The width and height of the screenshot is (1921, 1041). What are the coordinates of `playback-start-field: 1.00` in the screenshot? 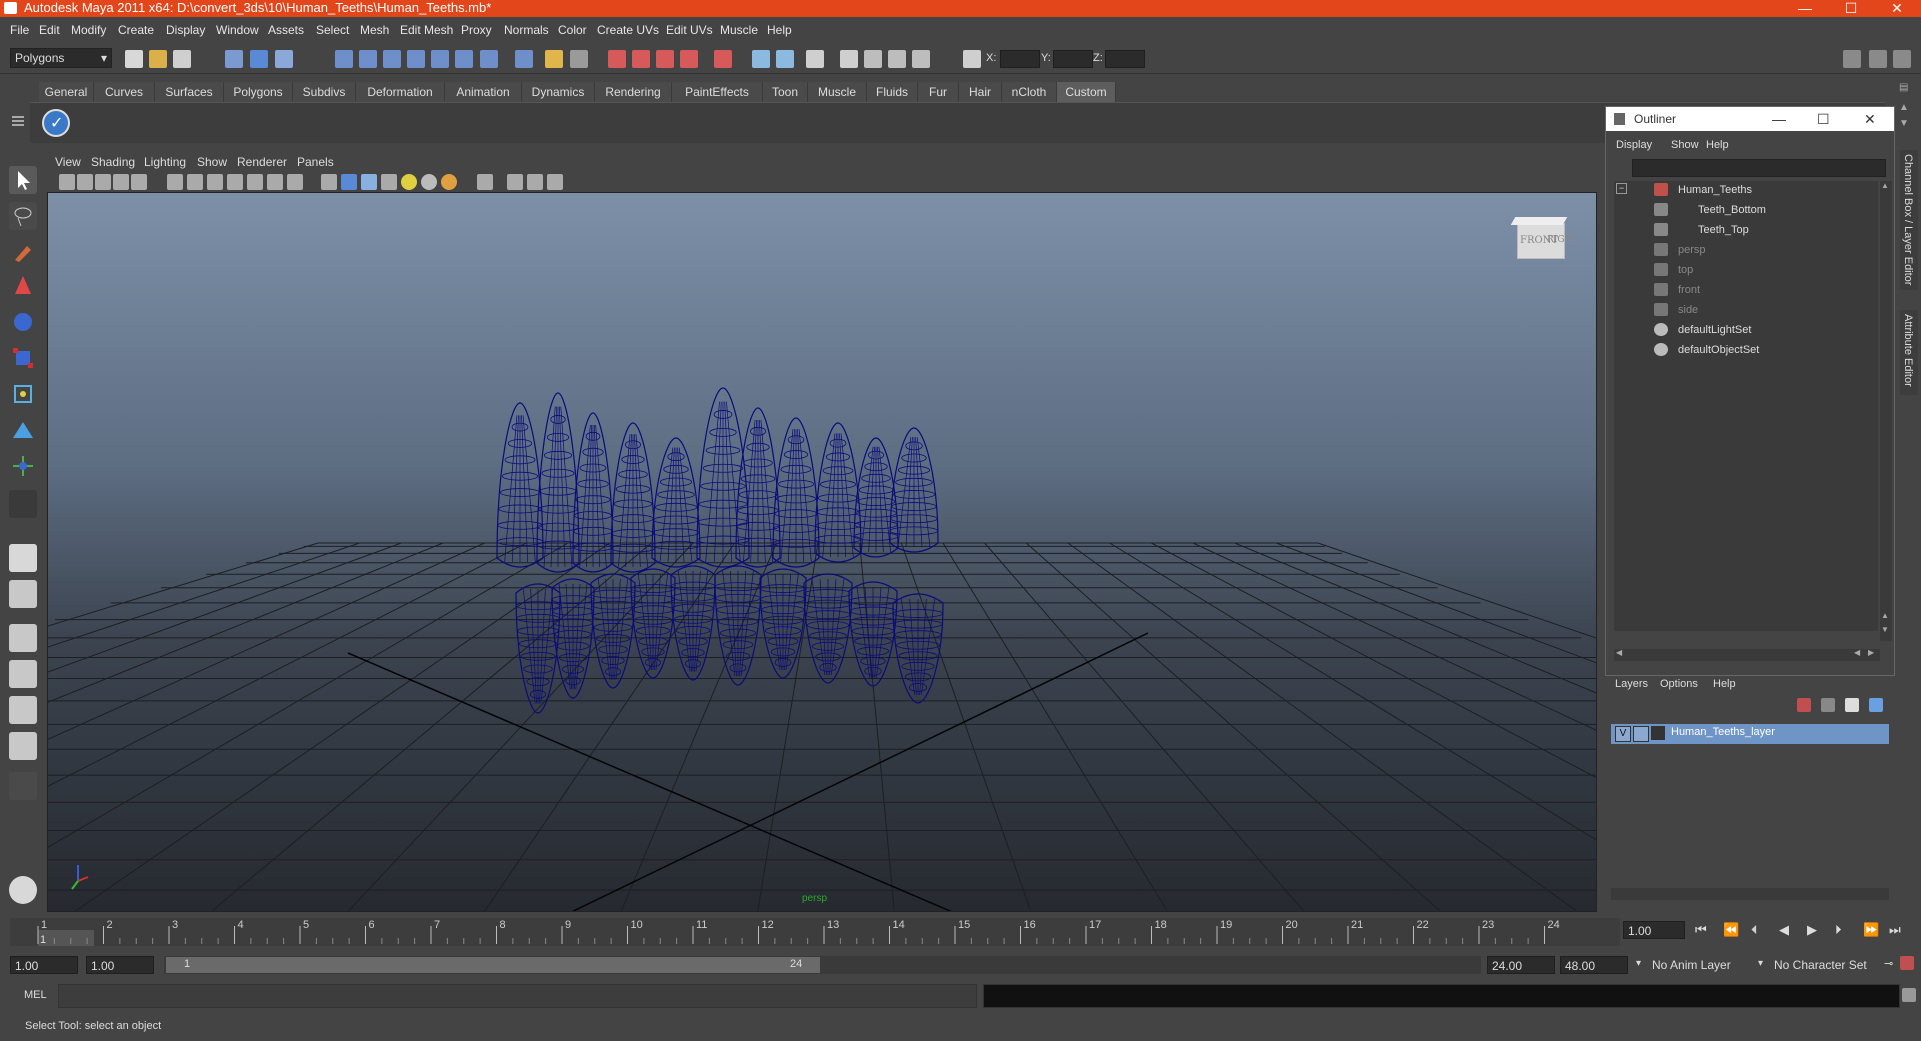 It's located at (120, 965).